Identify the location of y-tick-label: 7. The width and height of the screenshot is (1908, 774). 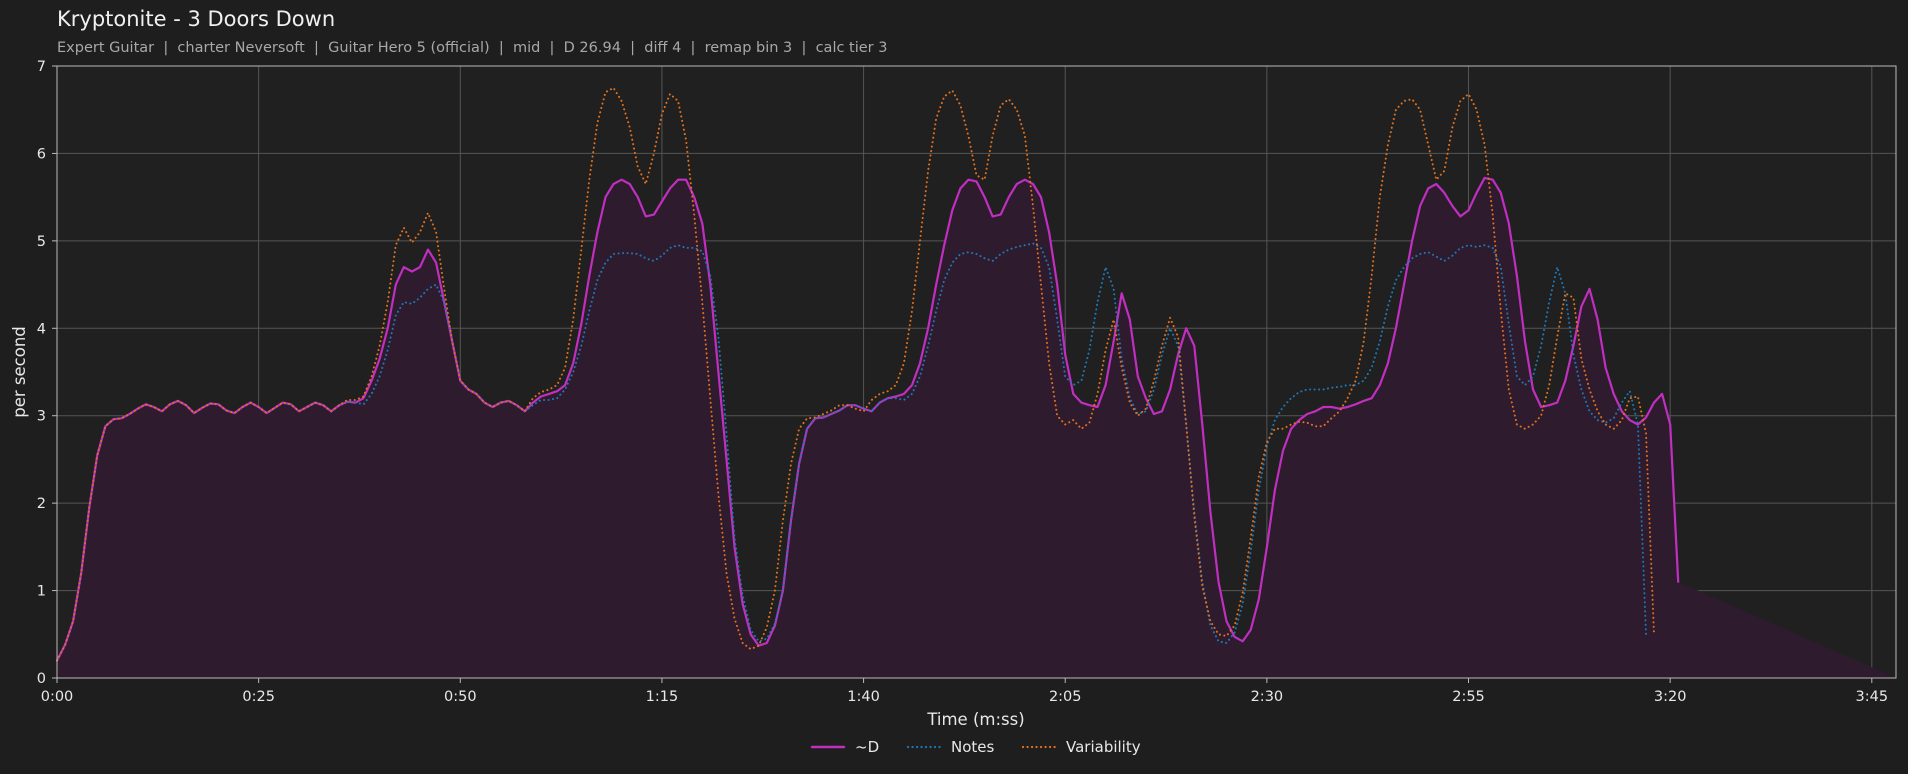
(41, 67).